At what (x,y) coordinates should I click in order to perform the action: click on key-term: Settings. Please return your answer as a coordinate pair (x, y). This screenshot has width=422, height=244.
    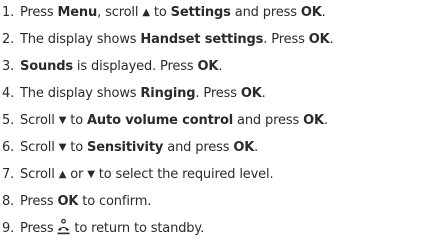
    Looking at the image, I should click on (200, 12).